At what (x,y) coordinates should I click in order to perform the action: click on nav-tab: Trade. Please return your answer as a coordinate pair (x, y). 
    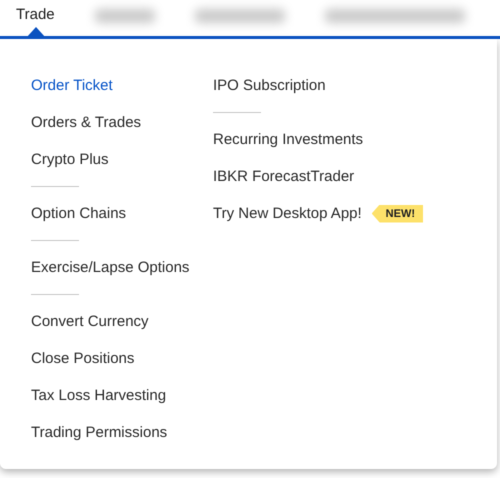
    Looking at the image, I should click on (35, 11).